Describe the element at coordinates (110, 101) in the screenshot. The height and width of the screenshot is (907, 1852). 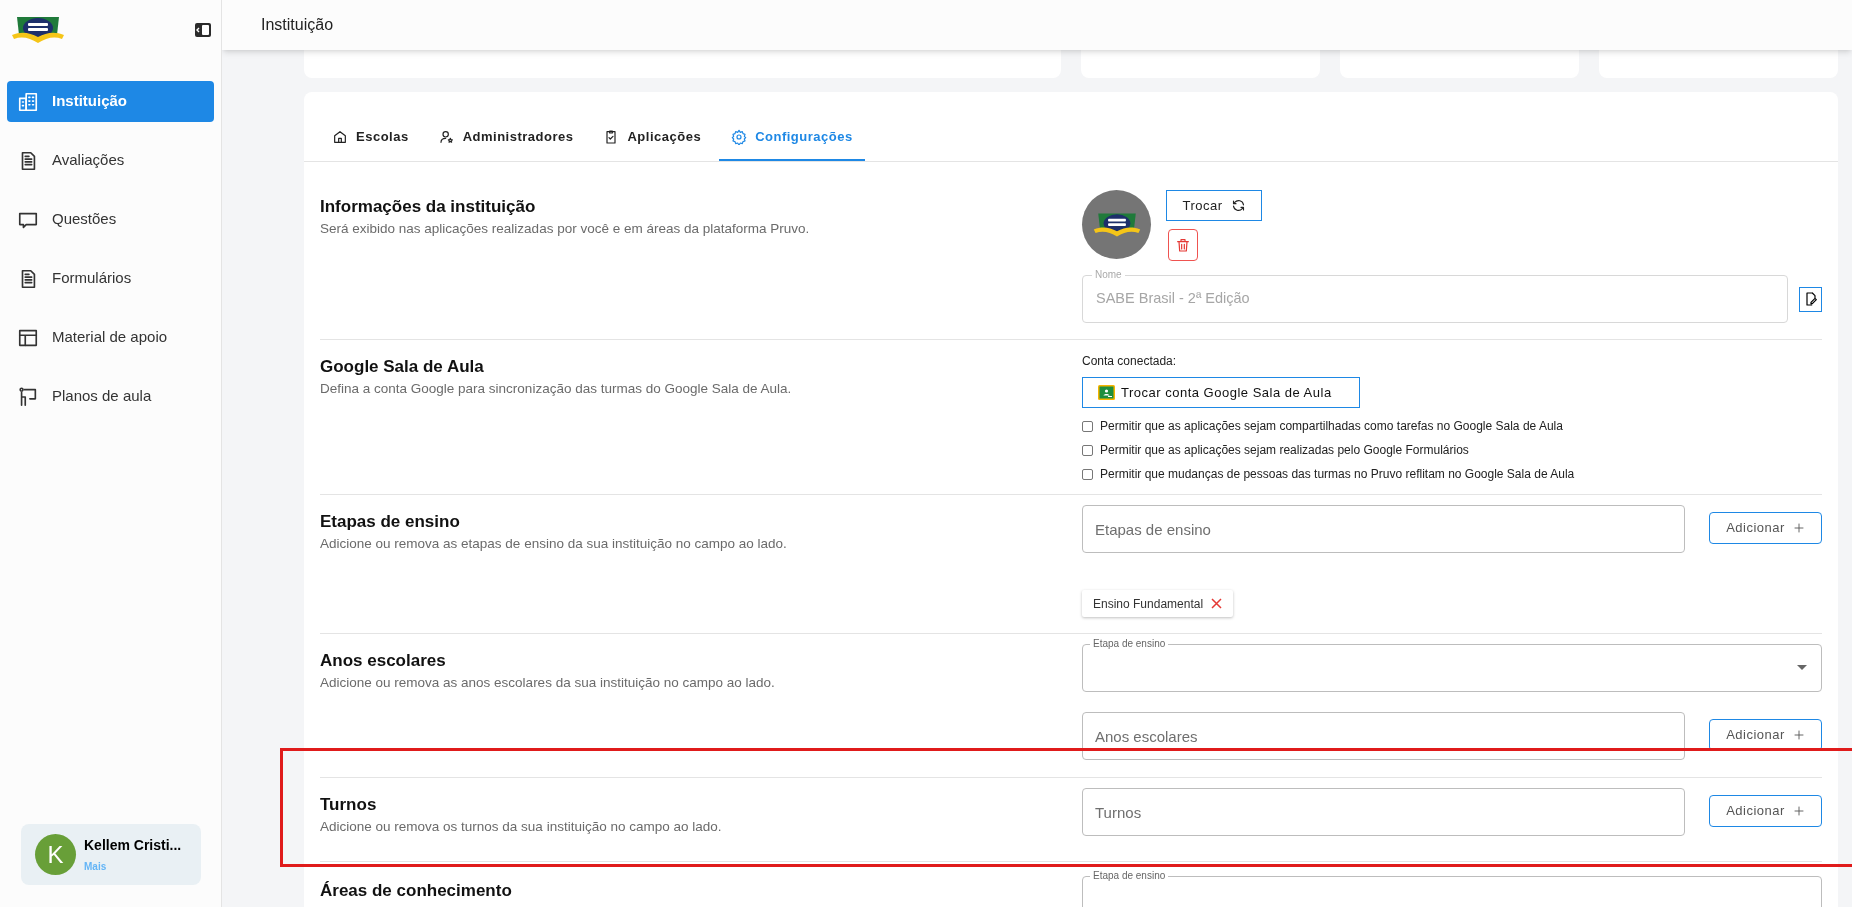
I see `nav-item: Instituição` at that location.